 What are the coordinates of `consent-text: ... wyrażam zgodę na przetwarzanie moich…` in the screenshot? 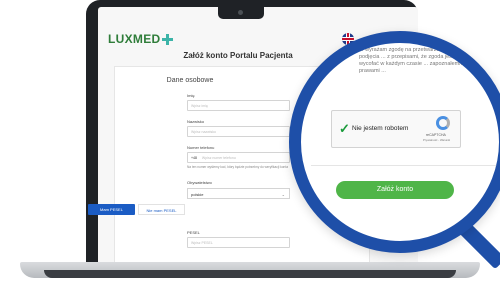 It's located at (429, 60).